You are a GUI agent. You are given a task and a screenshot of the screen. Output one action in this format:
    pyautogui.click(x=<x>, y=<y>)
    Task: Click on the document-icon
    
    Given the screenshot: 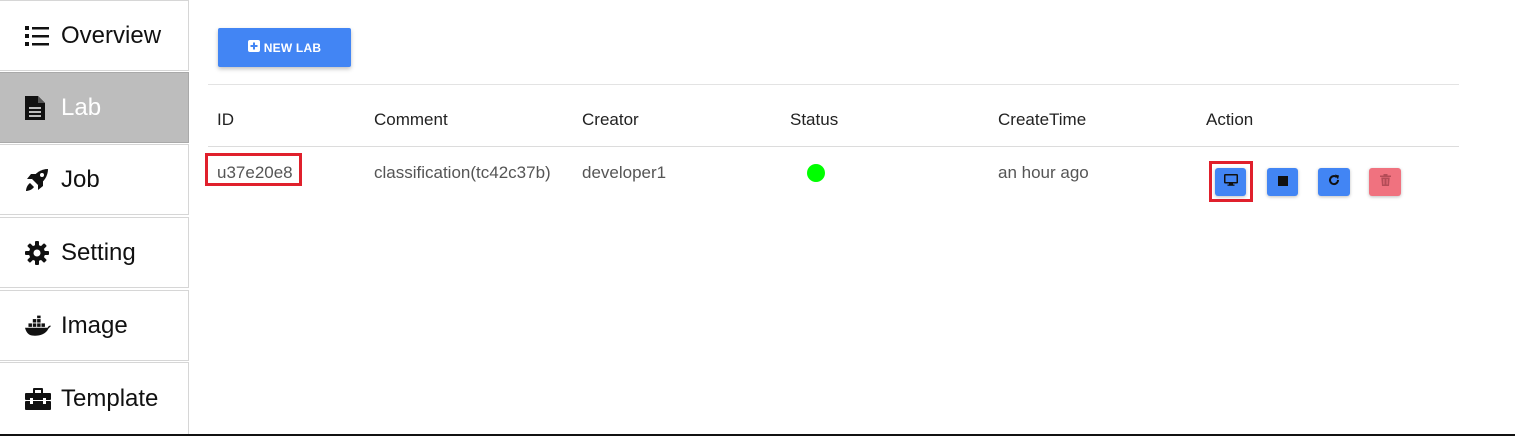 What is the action you would take?
    pyautogui.click(x=38, y=108)
    